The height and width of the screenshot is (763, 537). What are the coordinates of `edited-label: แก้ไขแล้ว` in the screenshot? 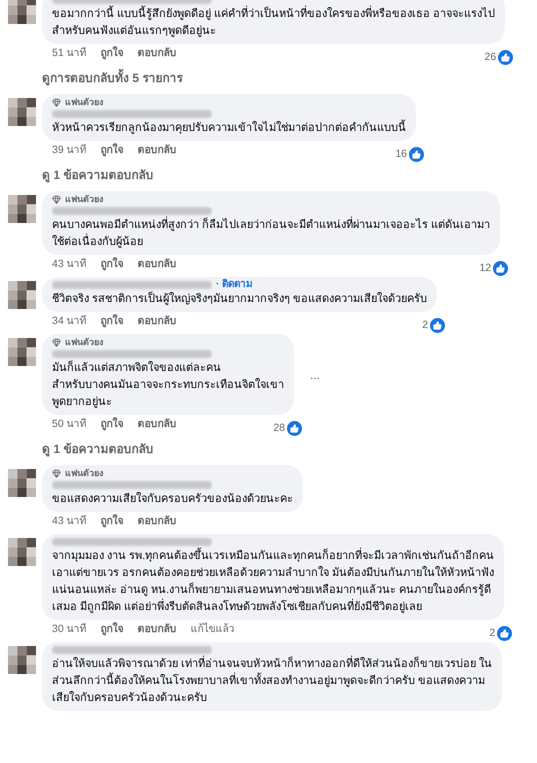 It's located at (212, 630).